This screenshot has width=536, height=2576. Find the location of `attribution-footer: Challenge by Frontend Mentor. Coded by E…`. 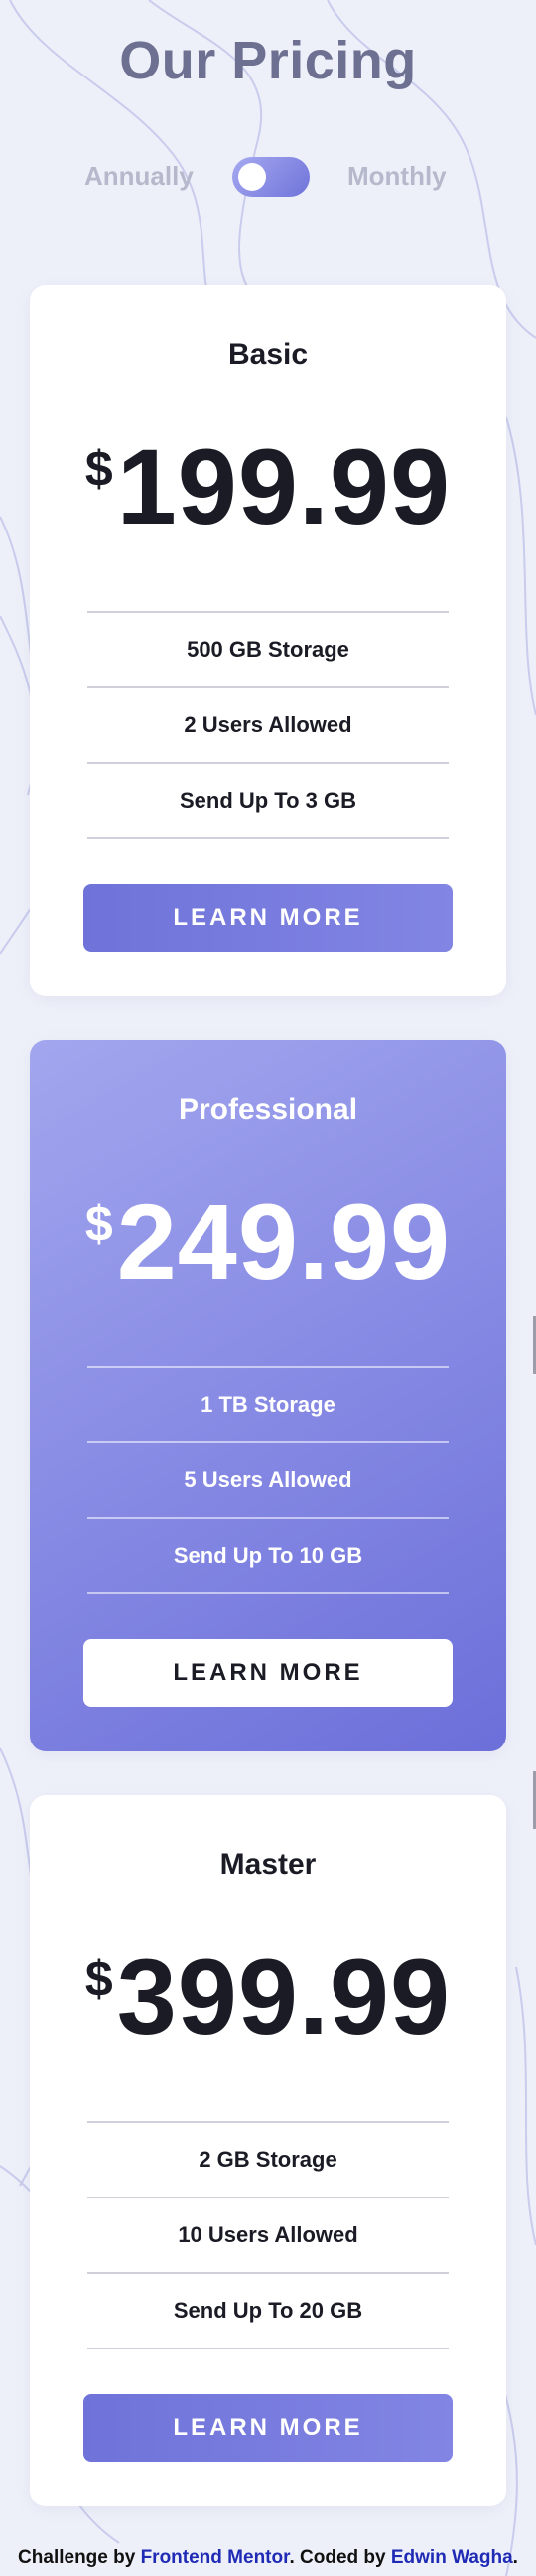

attribution-footer: Challenge by Frontend Mentor. Coded by E… is located at coordinates (268, 2558).